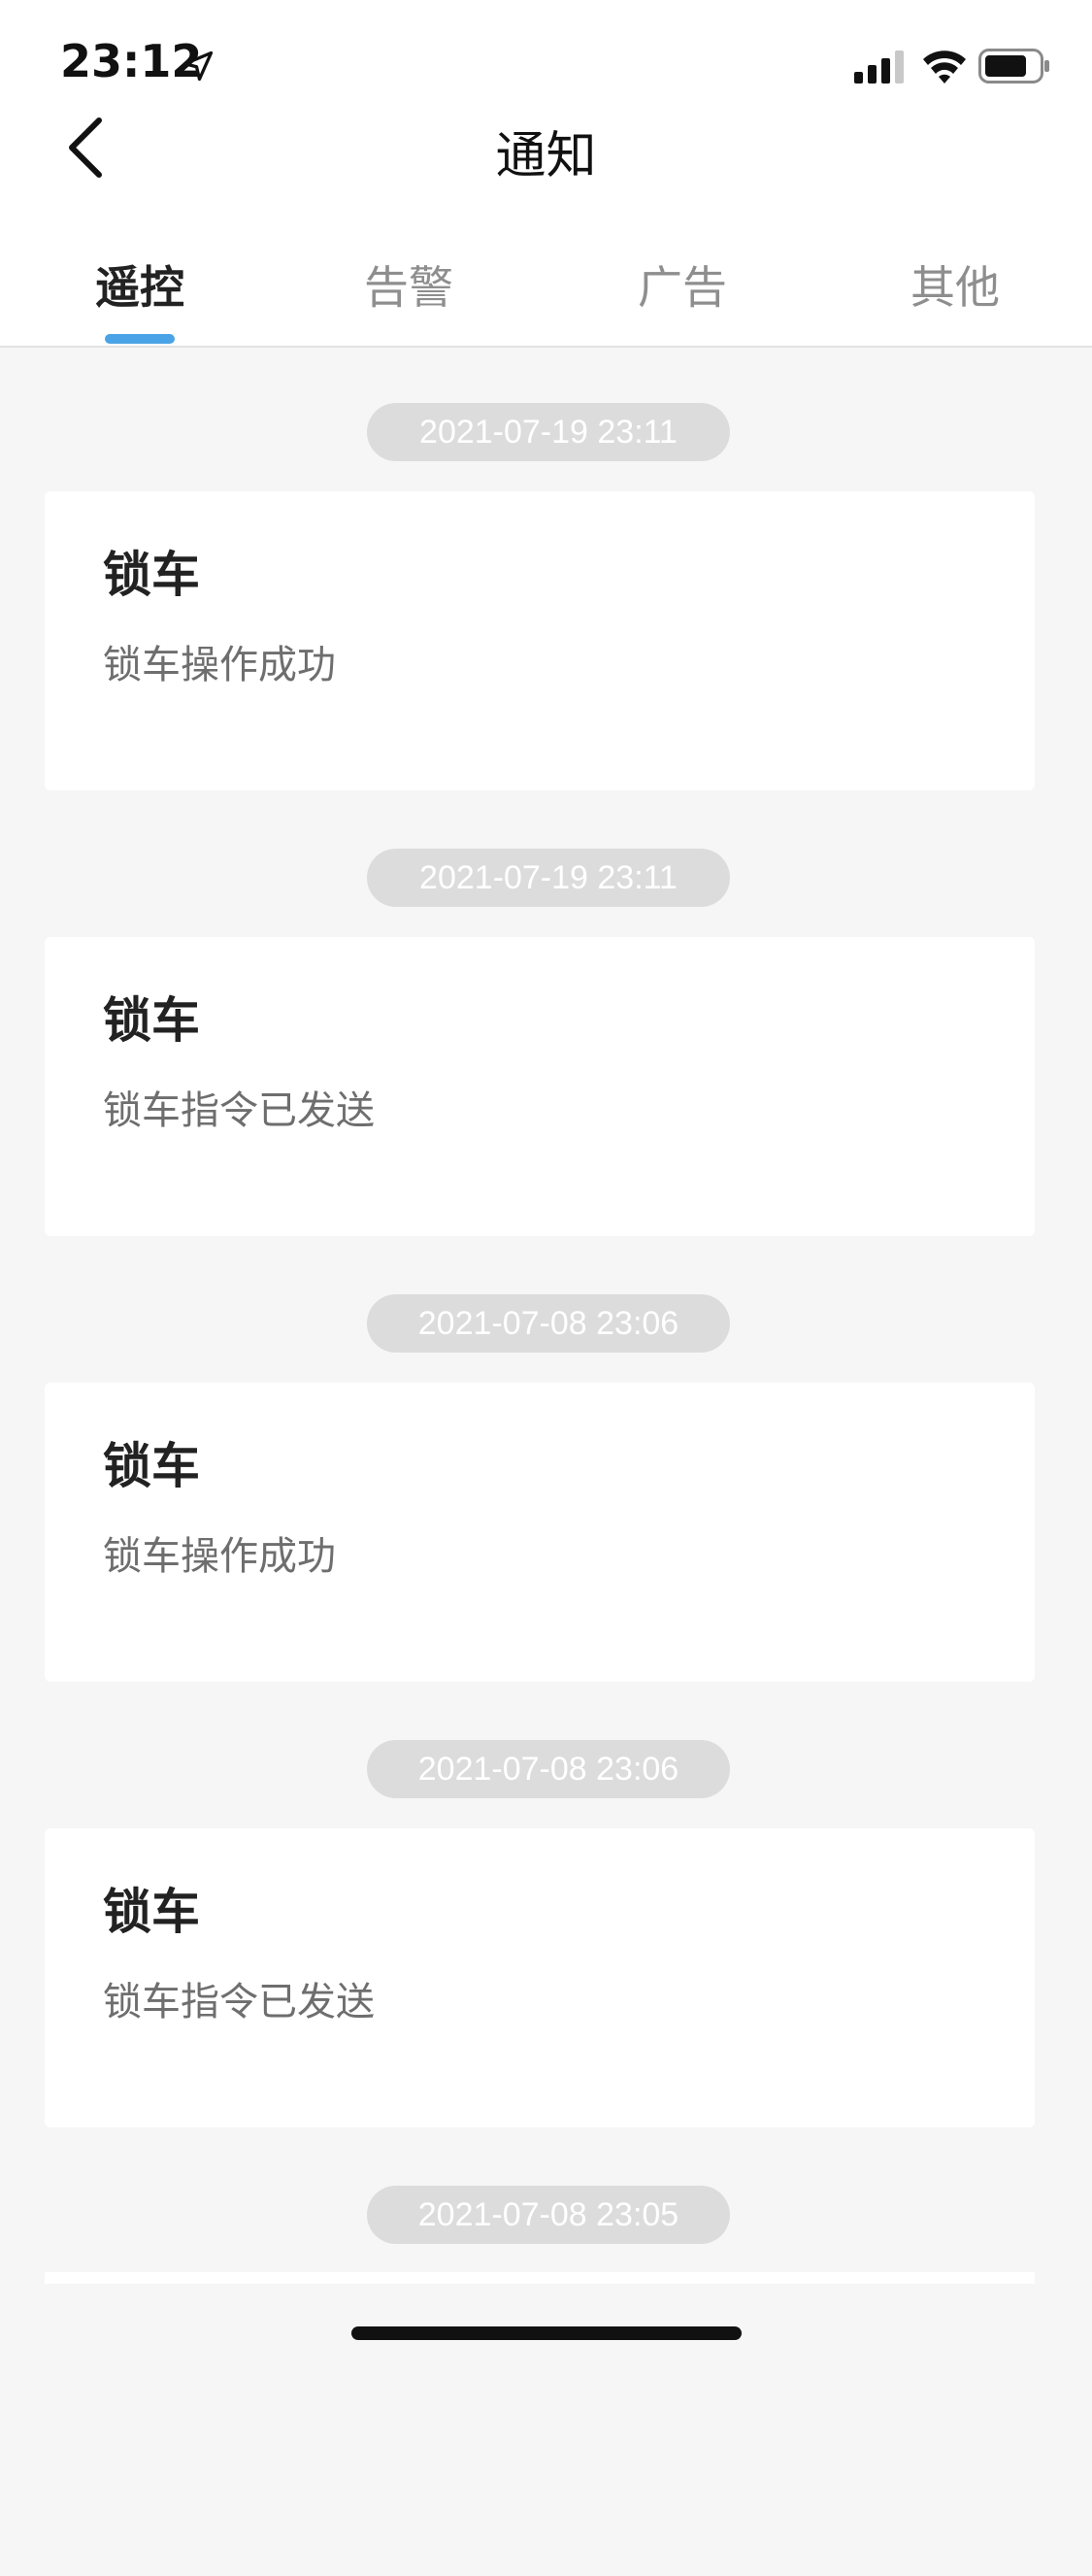 This screenshot has height=2576, width=1092. Describe the element at coordinates (140, 339) in the screenshot. I see `active-tab-indicator` at that location.